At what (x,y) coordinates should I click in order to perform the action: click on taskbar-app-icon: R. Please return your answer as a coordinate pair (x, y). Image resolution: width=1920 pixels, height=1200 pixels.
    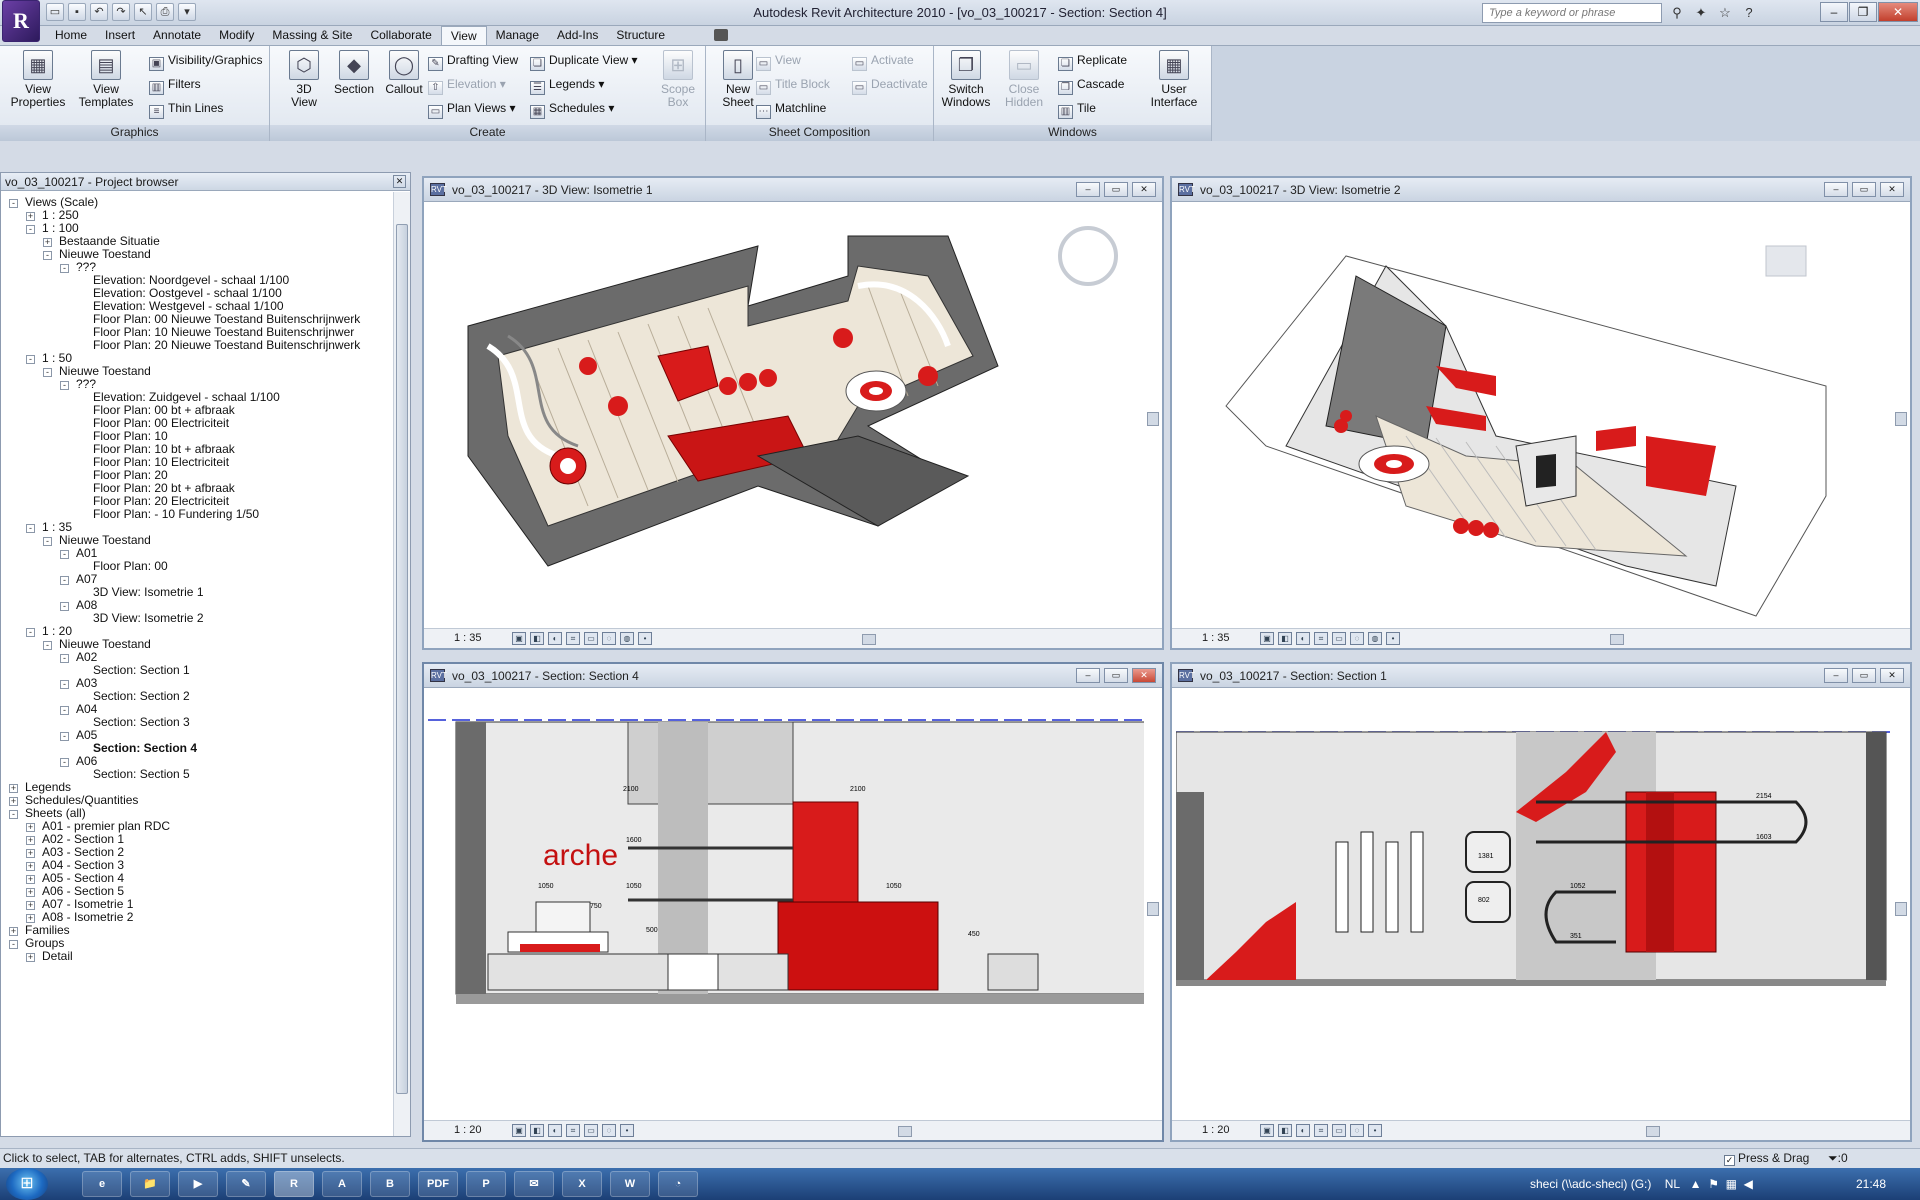
    Looking at the image, I should click on (294, 1184).